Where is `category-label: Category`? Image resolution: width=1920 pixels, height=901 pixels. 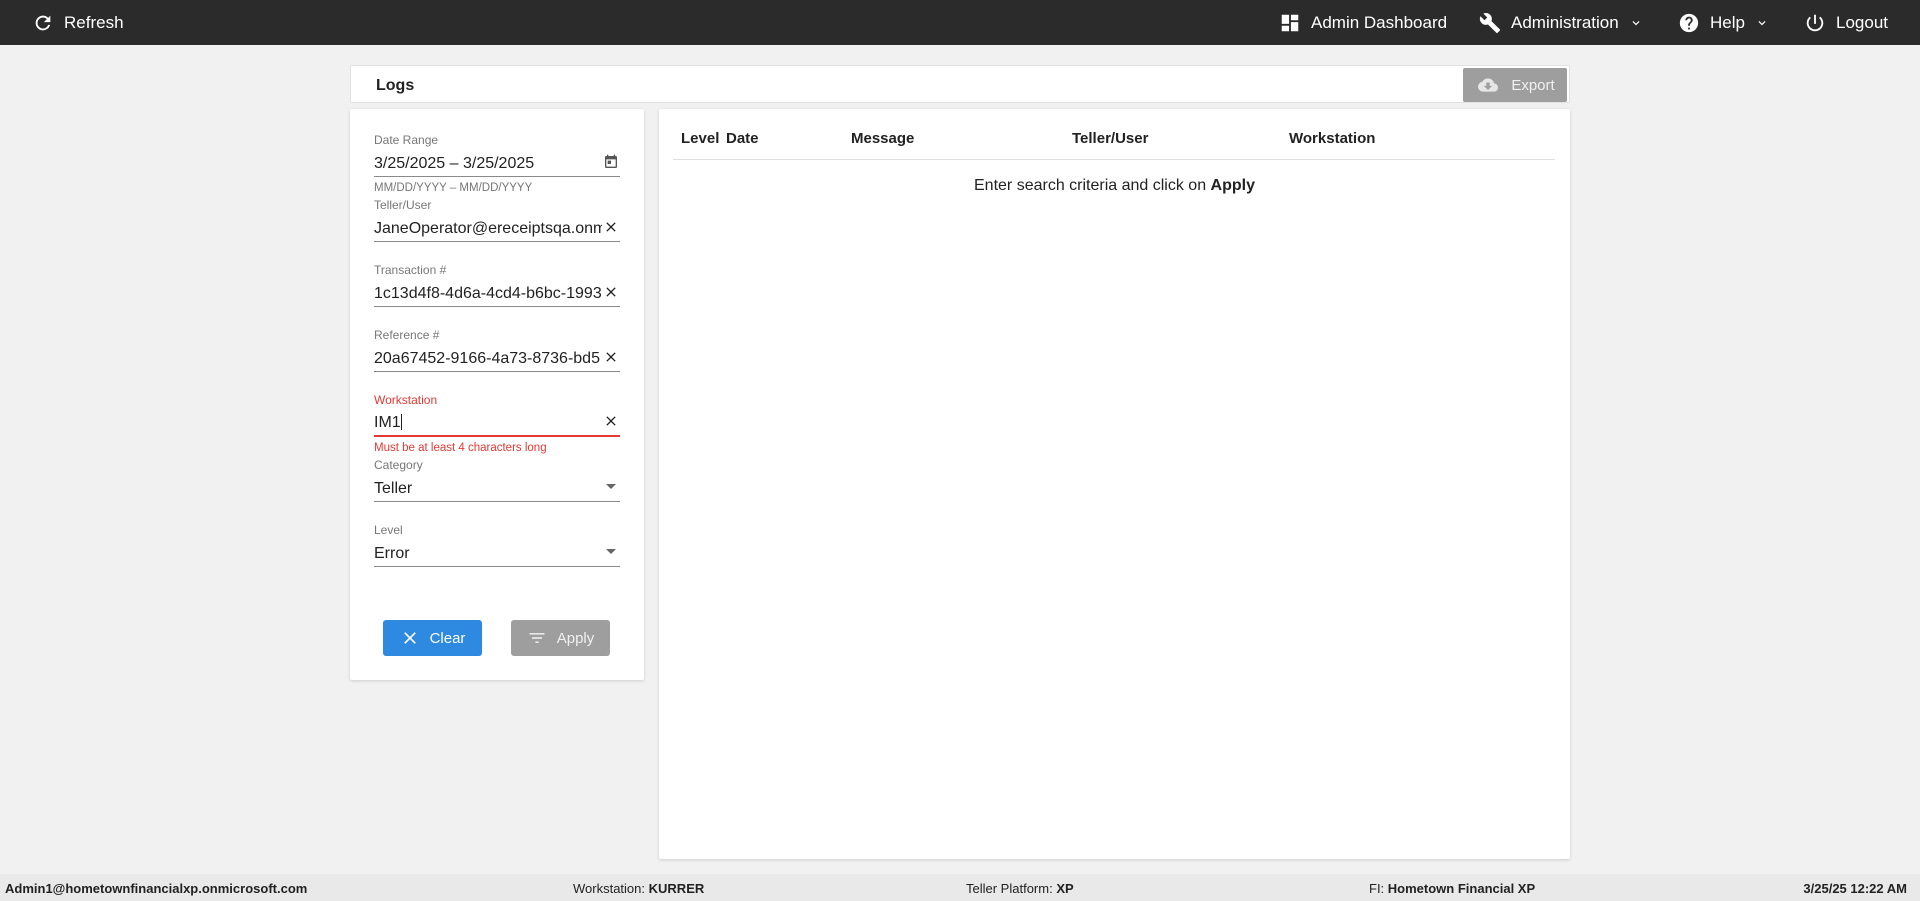 category-label: Category is located at coordinates (398, 465).